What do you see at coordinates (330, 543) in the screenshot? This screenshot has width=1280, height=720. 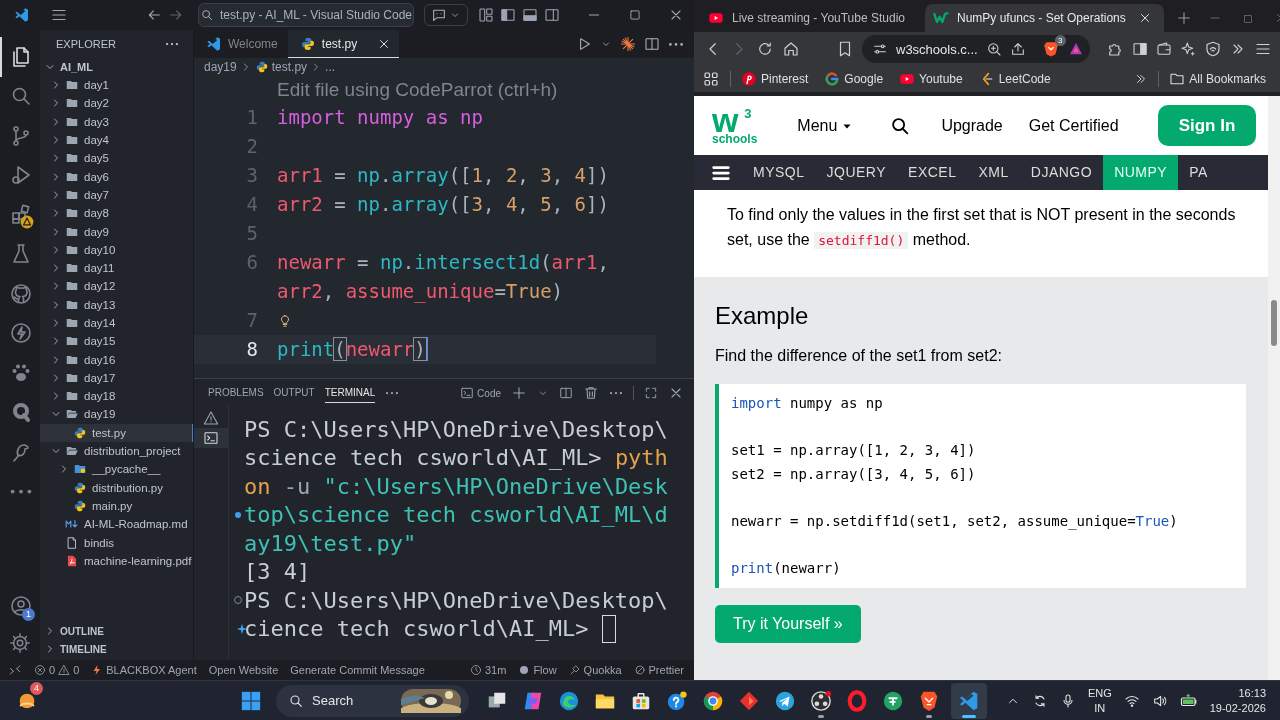 I see `terminal-line: ay19\test.py"` at bounding box center [330, 543].